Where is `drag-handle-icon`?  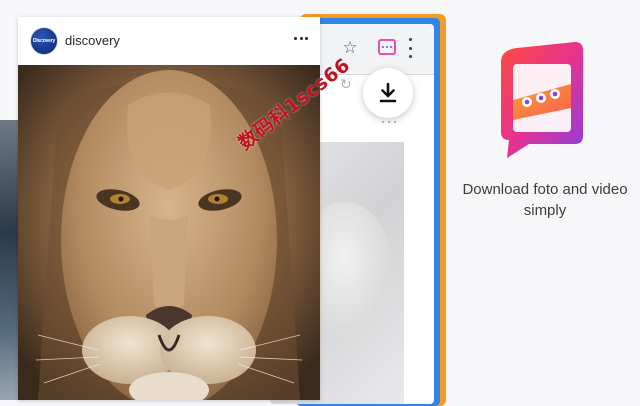 drag-handle-icon is located at coordinates (389, 123).